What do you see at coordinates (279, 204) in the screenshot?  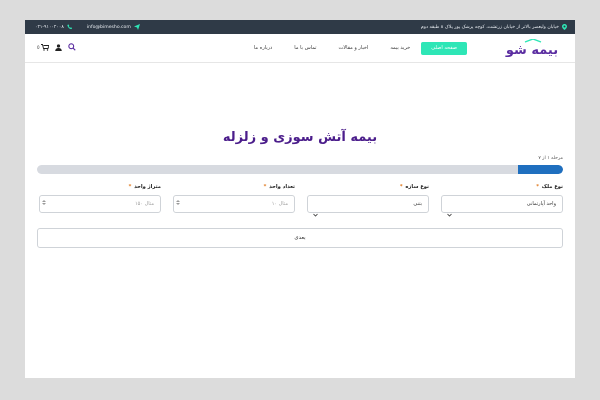 I see `input-placeholder: مثال ۱۰` at bounding box center [279, 204].